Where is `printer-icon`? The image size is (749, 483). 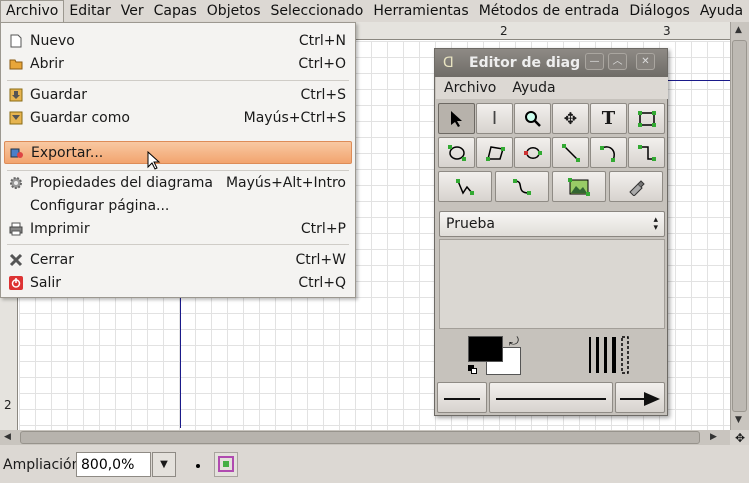 printer-icon is located at coordinates (16, 228).